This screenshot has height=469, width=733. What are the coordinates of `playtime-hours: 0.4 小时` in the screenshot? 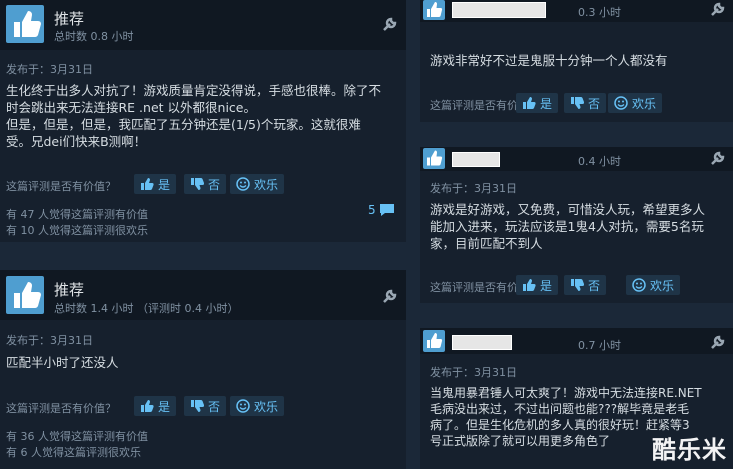 It's located at (599, 161).